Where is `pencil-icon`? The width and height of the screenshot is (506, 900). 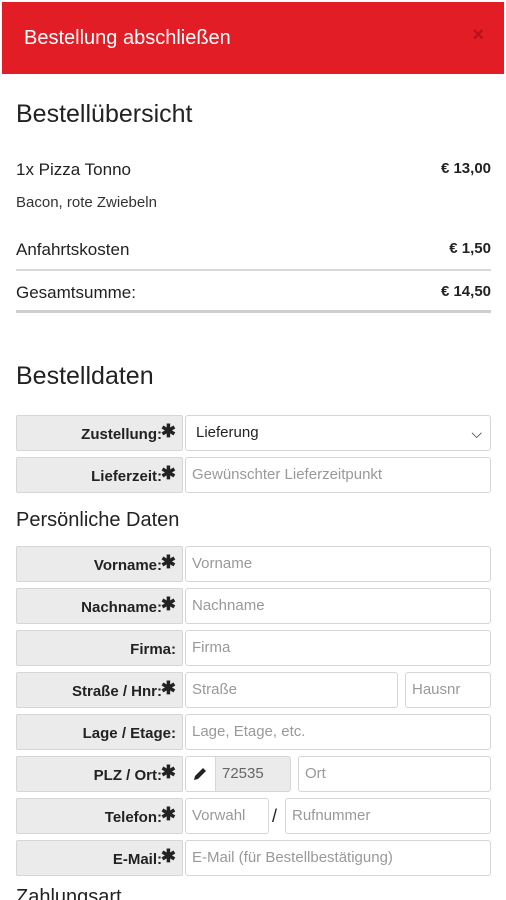 pencil-icon is located at coordinates (200, 774).